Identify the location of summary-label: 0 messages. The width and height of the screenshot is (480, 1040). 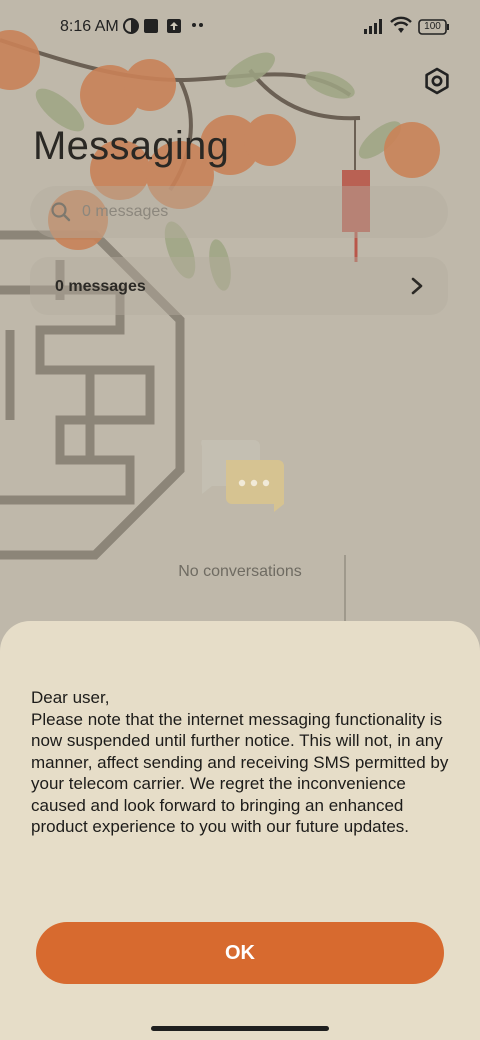
(100, 286).